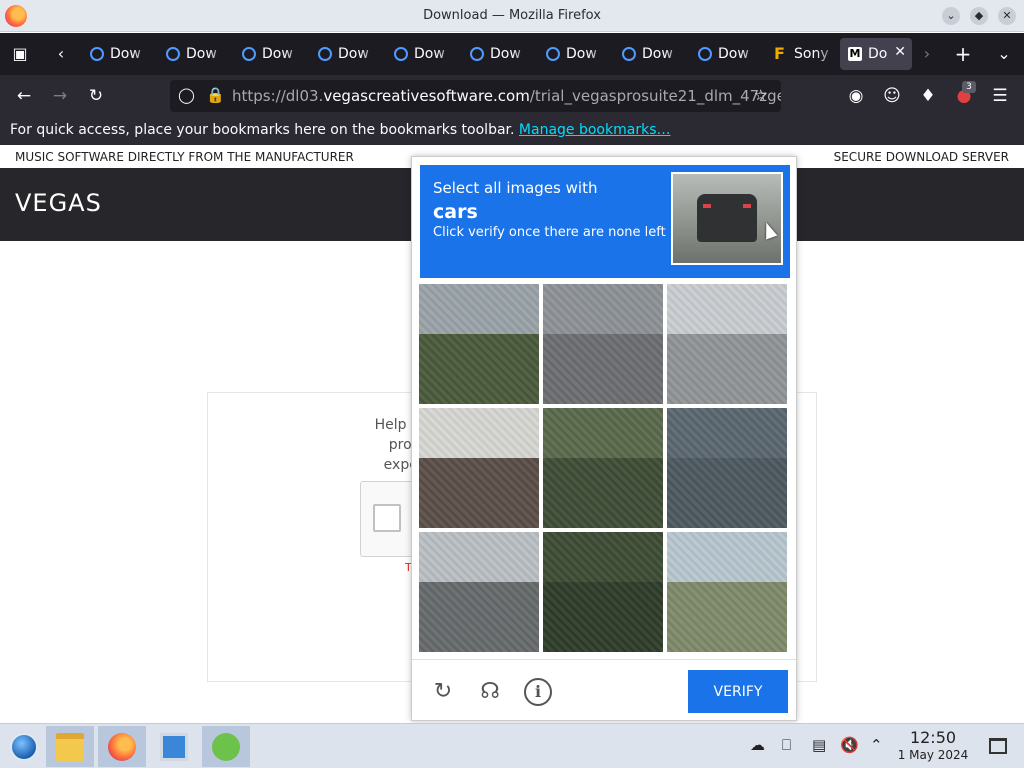  Describe the element at coordinates (933, 737) in the screenshot. I see `clock-time: 12:50` at that location.